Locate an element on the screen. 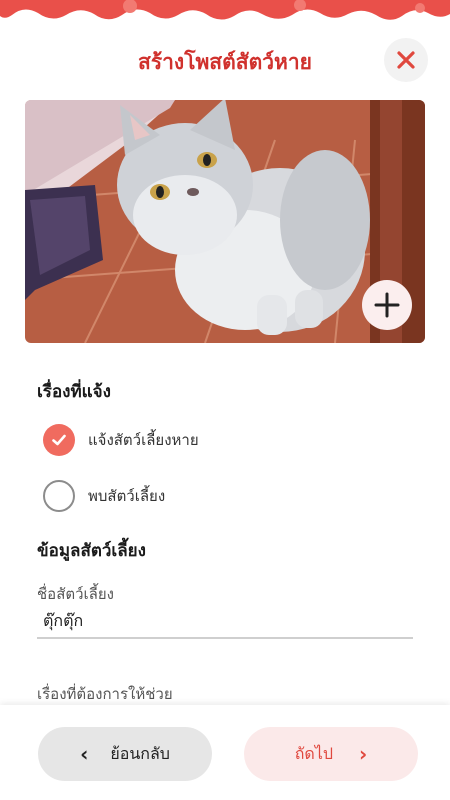 The image size is (450, 800). add-photo-button is located at coordinates (387, 305).